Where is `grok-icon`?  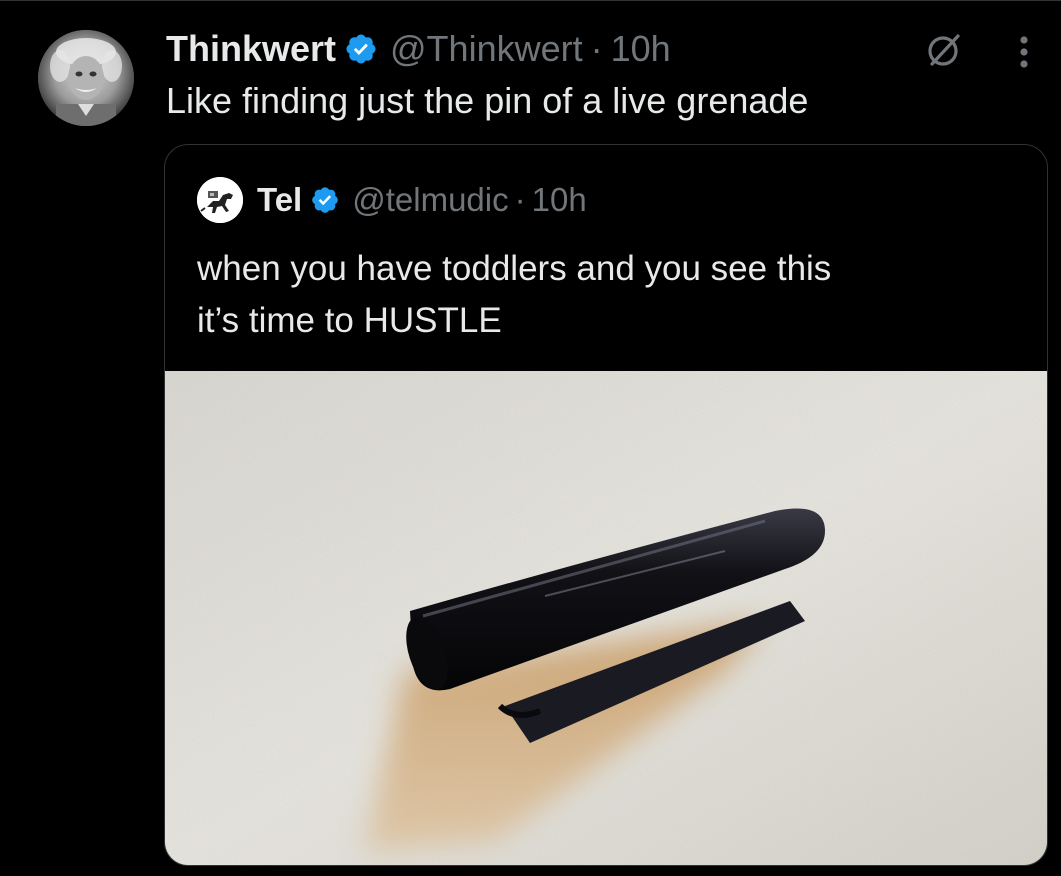
grok-icon is located at coordinates (944, 50).